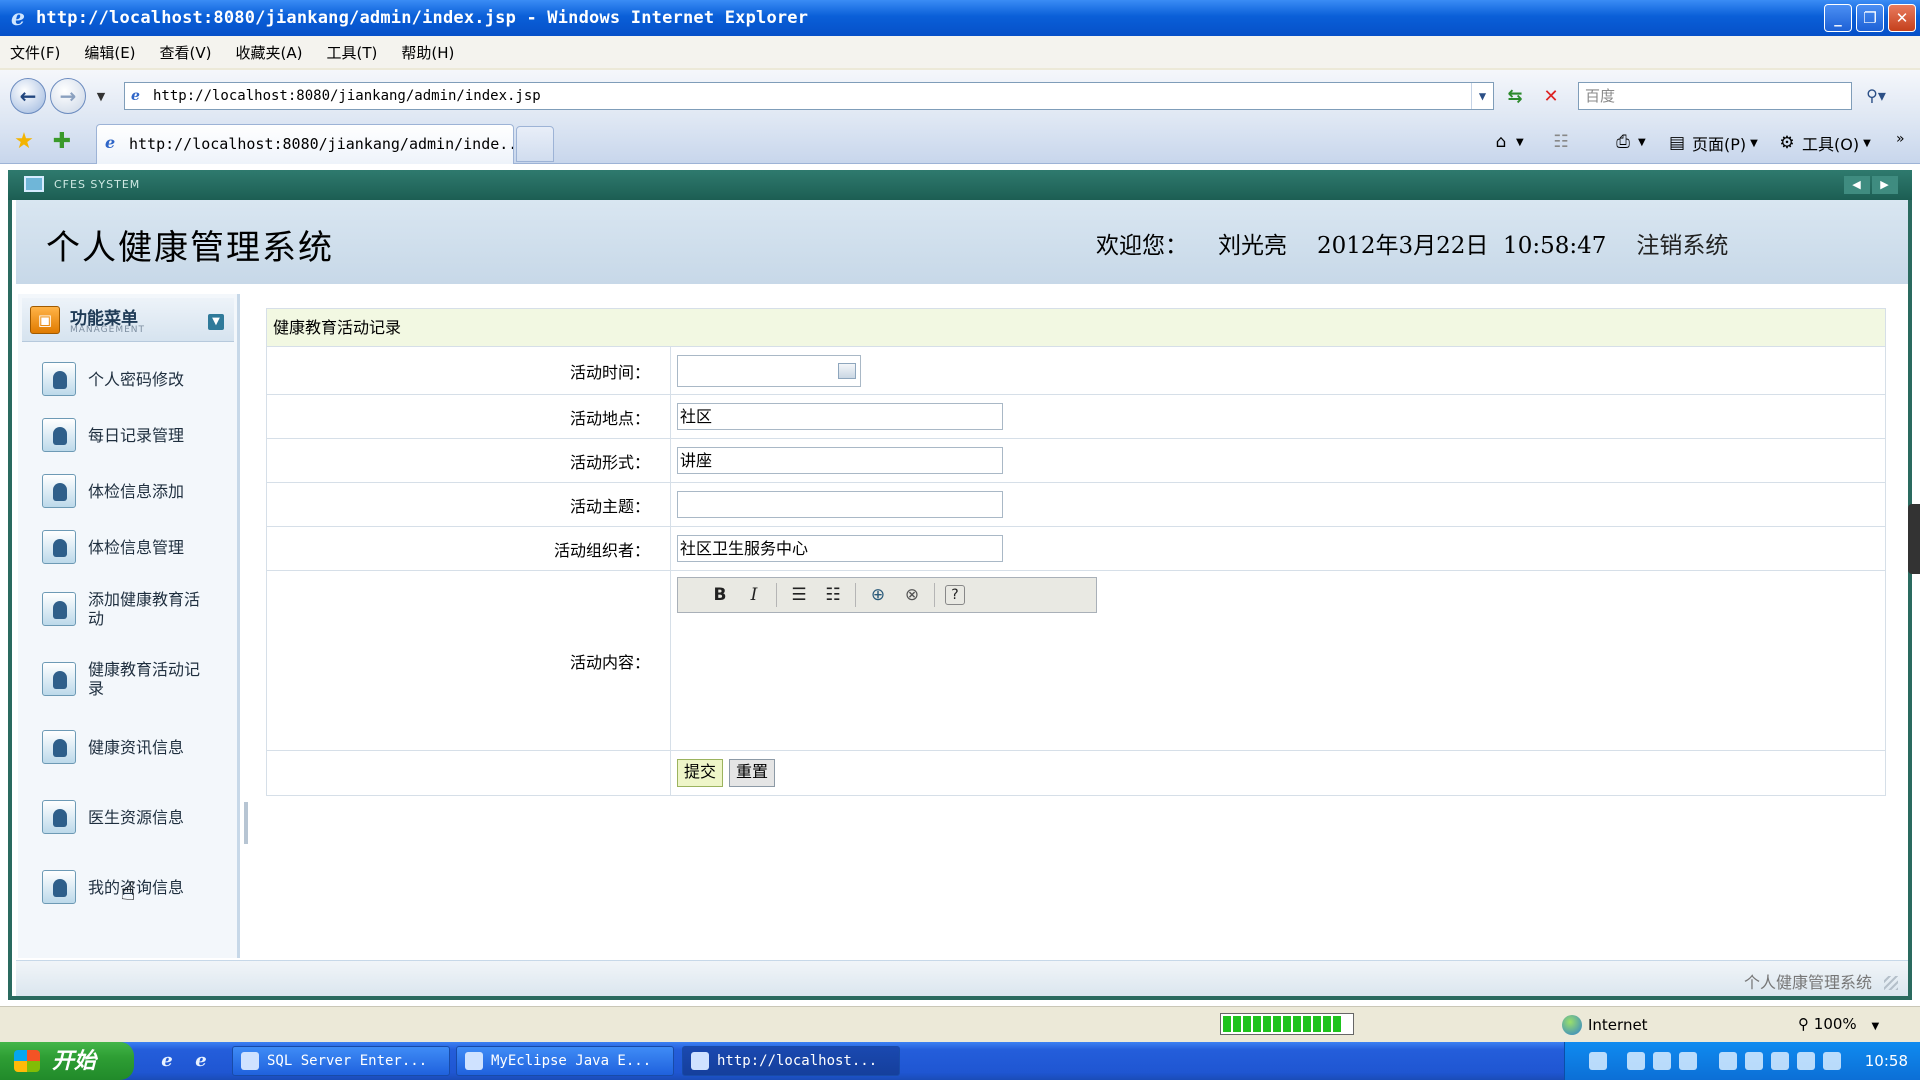  I want to click on search-icon: ⚲▾, so click(1876, 96).